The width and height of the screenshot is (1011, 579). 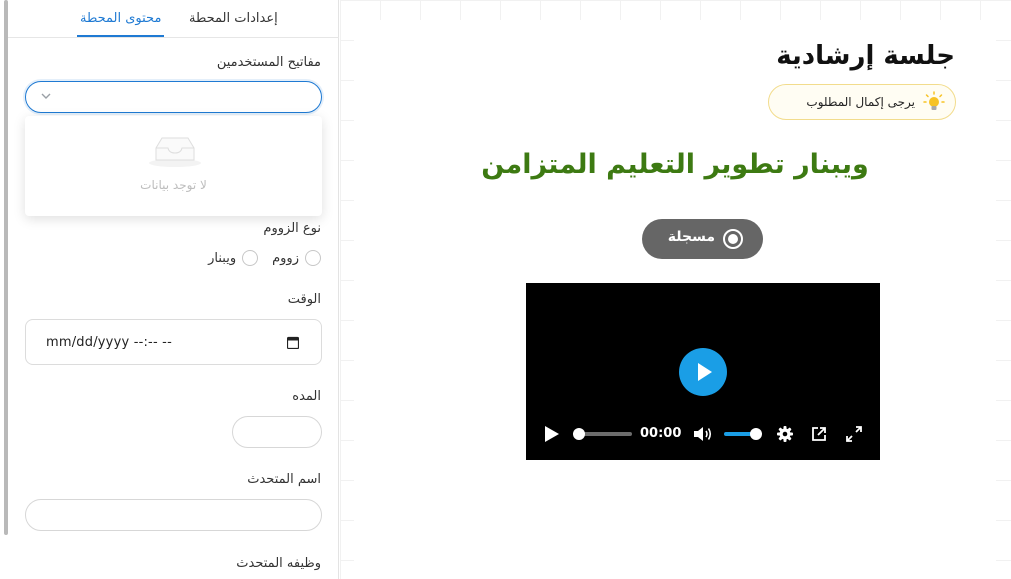 What do you see at coordinates (743, 434) in the screenshot?
I see `volume-slider` at bounding box center [743, 434].